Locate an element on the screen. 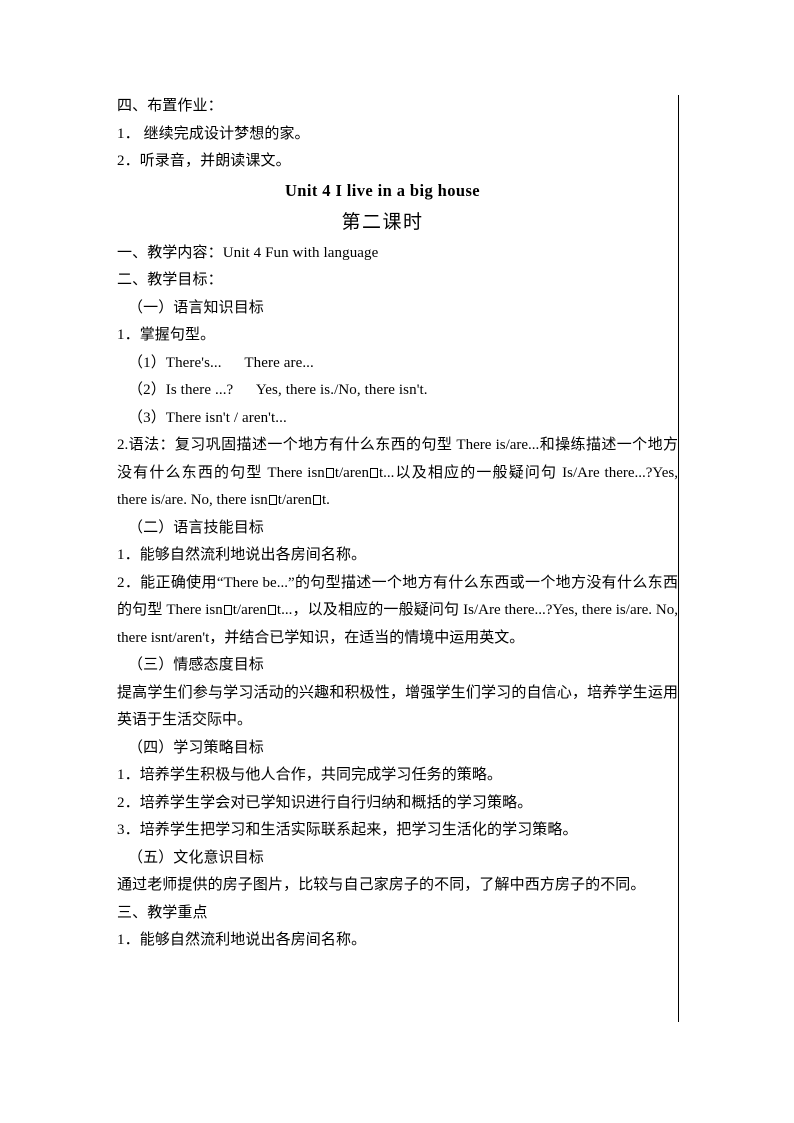 This screenshot has height=1123, width=794. homework-item-2: 2．听录音，并朗读课文。 is located at coordinates (204, 161).